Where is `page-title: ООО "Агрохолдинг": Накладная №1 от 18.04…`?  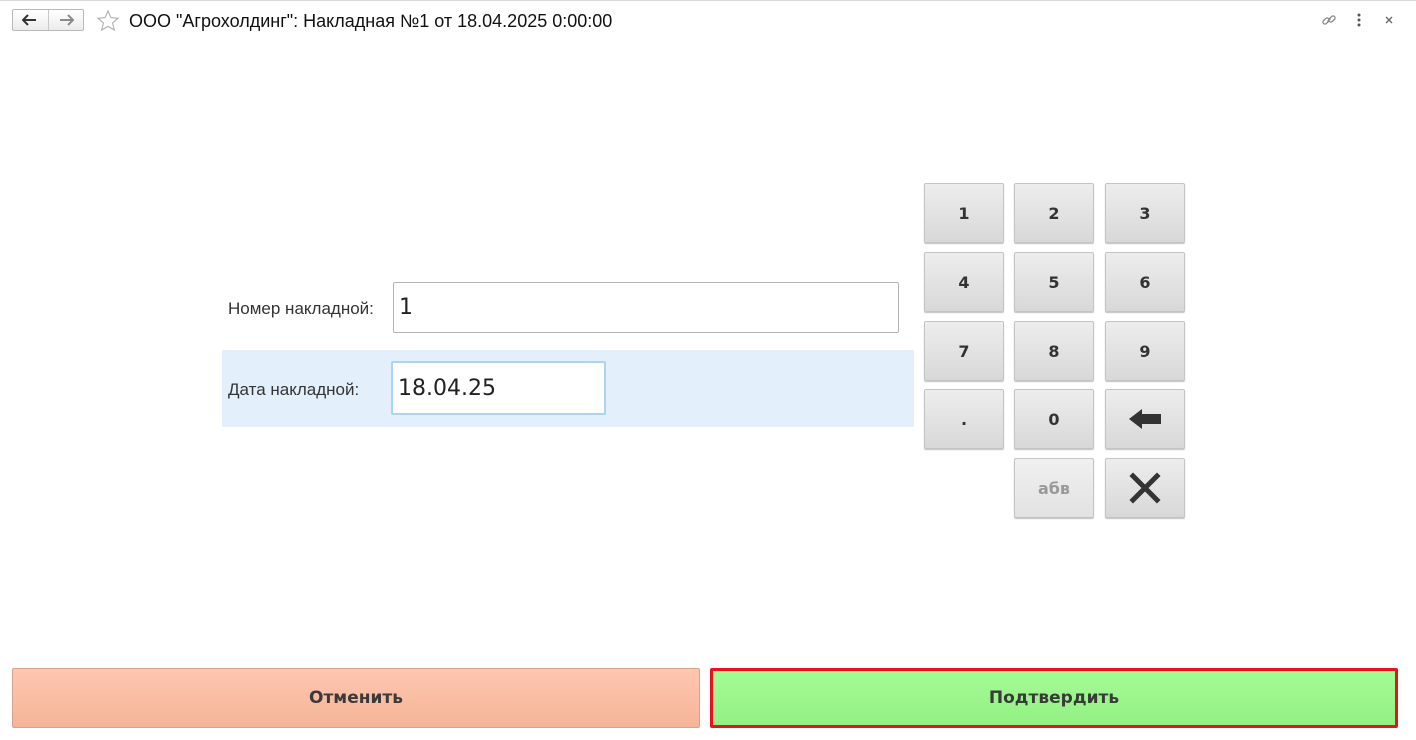
page-title: ООО "Агрохолдинг": Накладная №1 от 18.04… is located at coordinates (371, 21).